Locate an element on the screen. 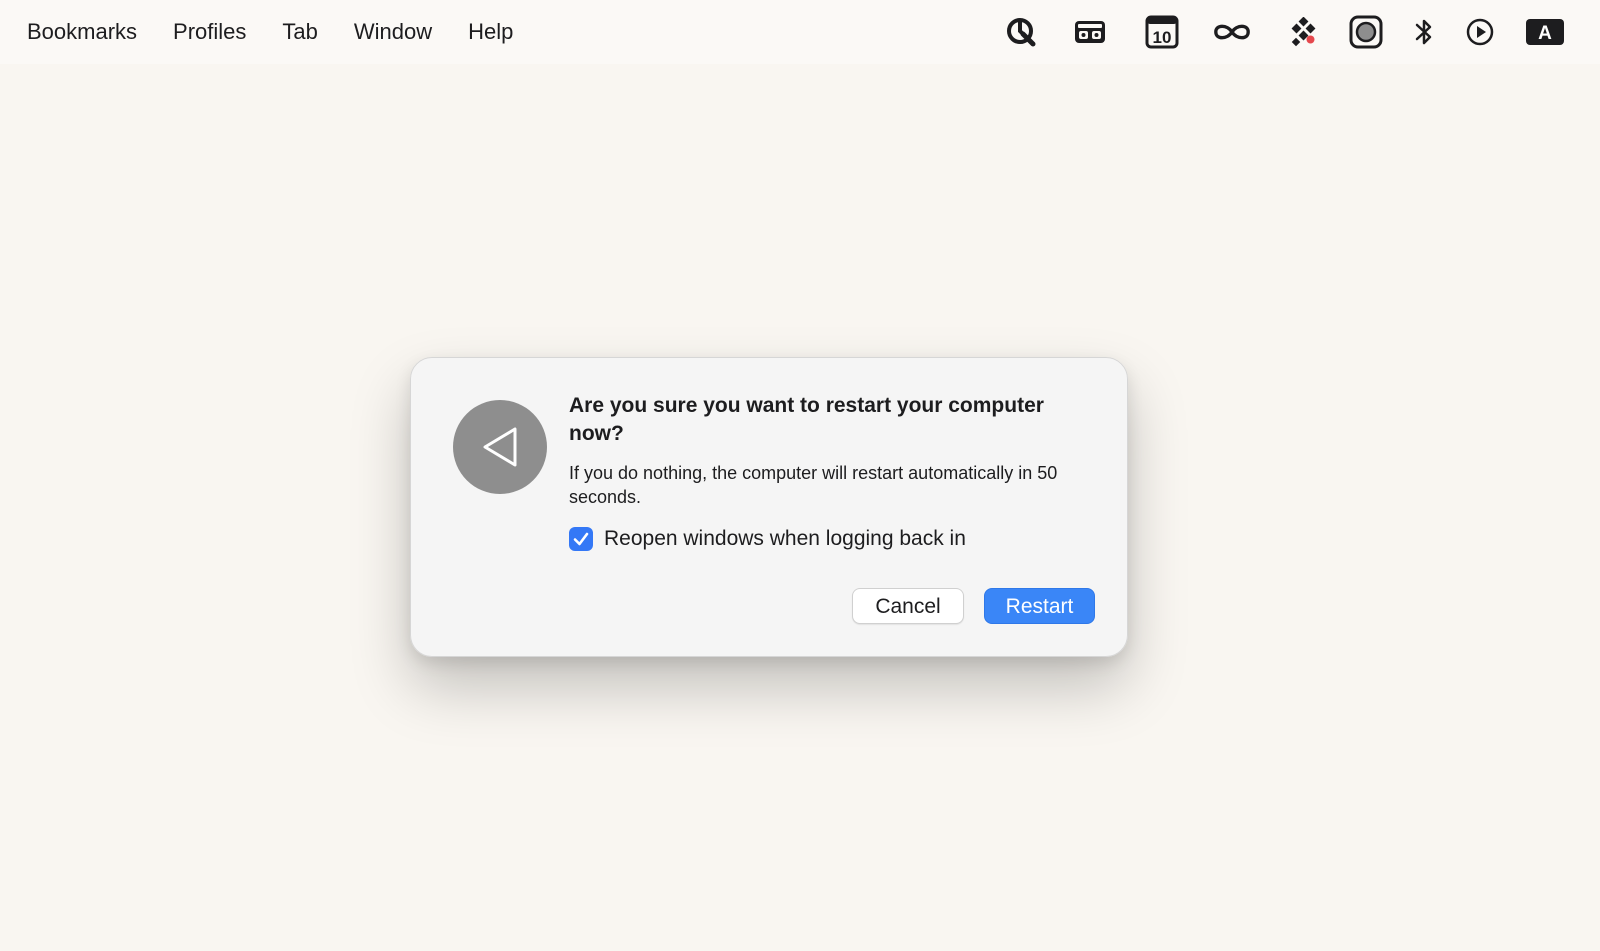 The height and width of the screenshot is (951, 1600). screen-record-icon is located at coordinates (1366, 32).